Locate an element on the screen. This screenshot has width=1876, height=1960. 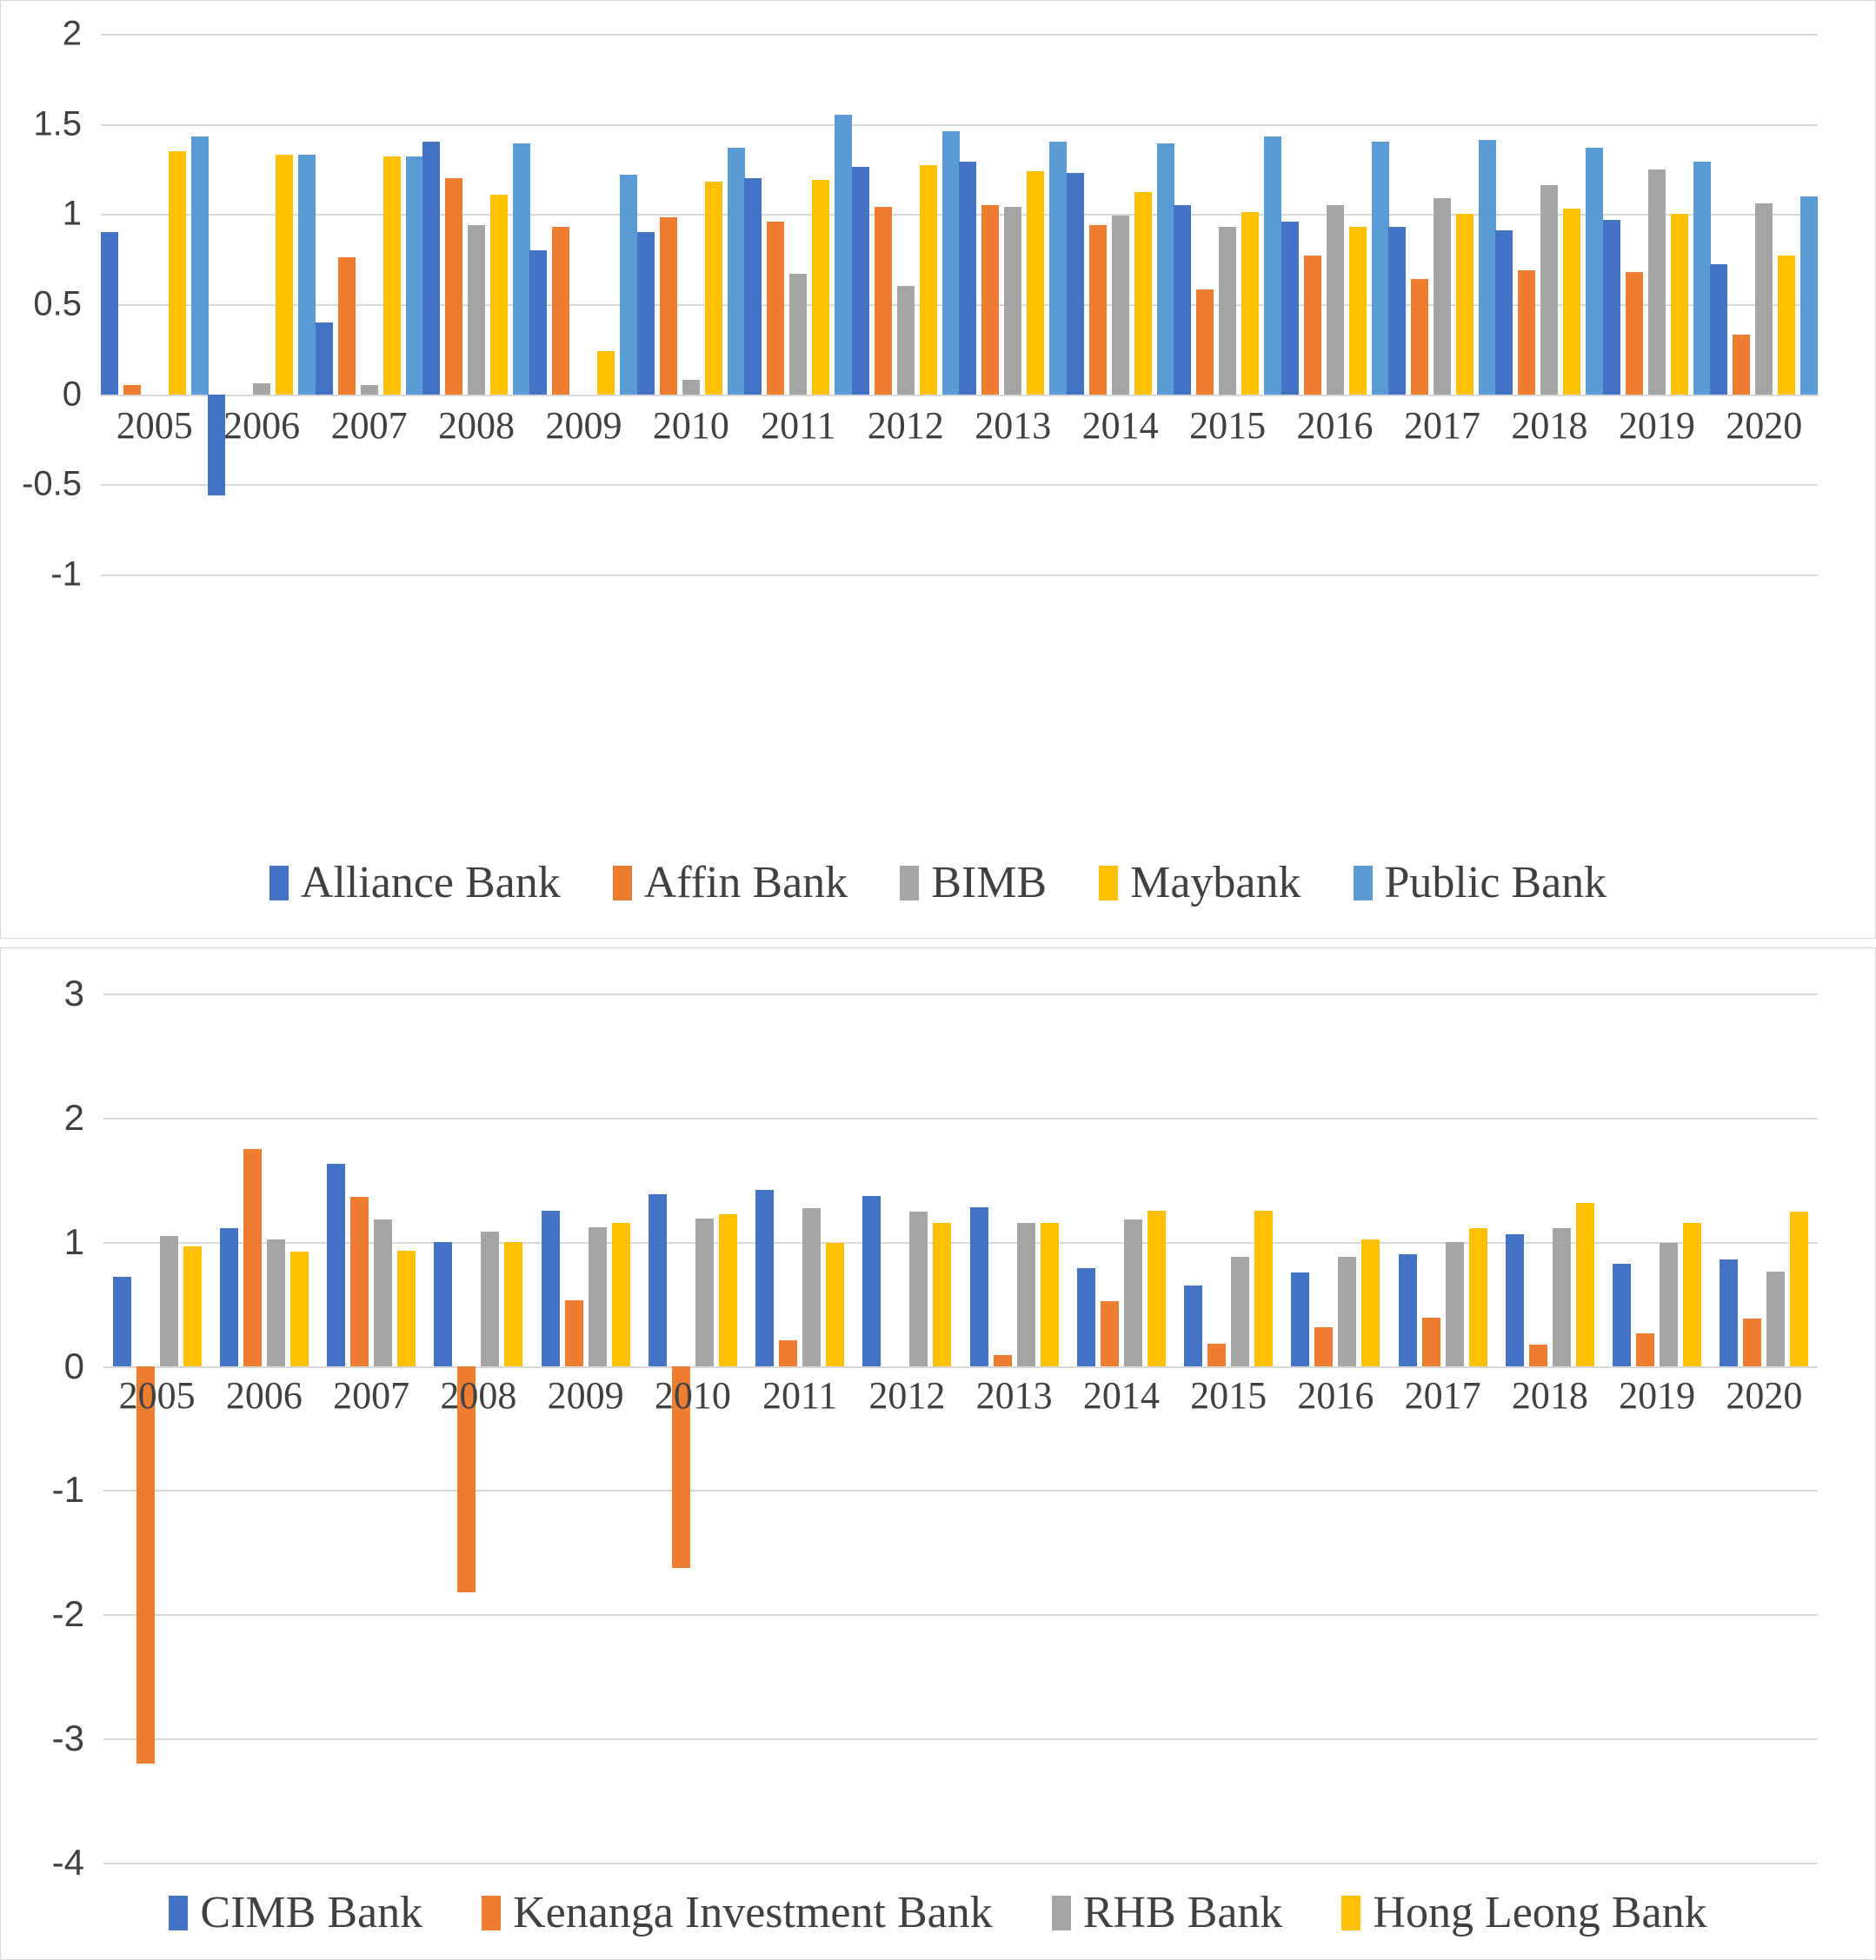
legend-item: Public Bank is located at coordinates (1480, 882).